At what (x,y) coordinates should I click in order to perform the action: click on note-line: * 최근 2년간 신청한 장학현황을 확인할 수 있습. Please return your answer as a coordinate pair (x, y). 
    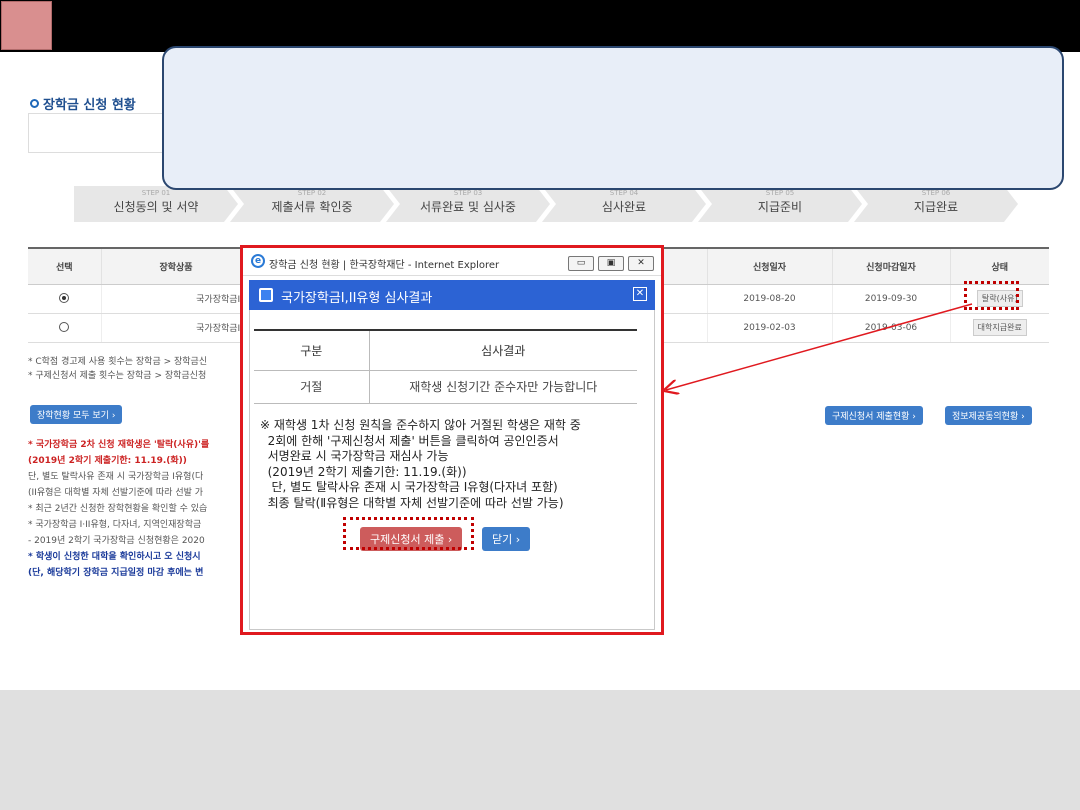
    Looking at the image, I should click on (118, 509).